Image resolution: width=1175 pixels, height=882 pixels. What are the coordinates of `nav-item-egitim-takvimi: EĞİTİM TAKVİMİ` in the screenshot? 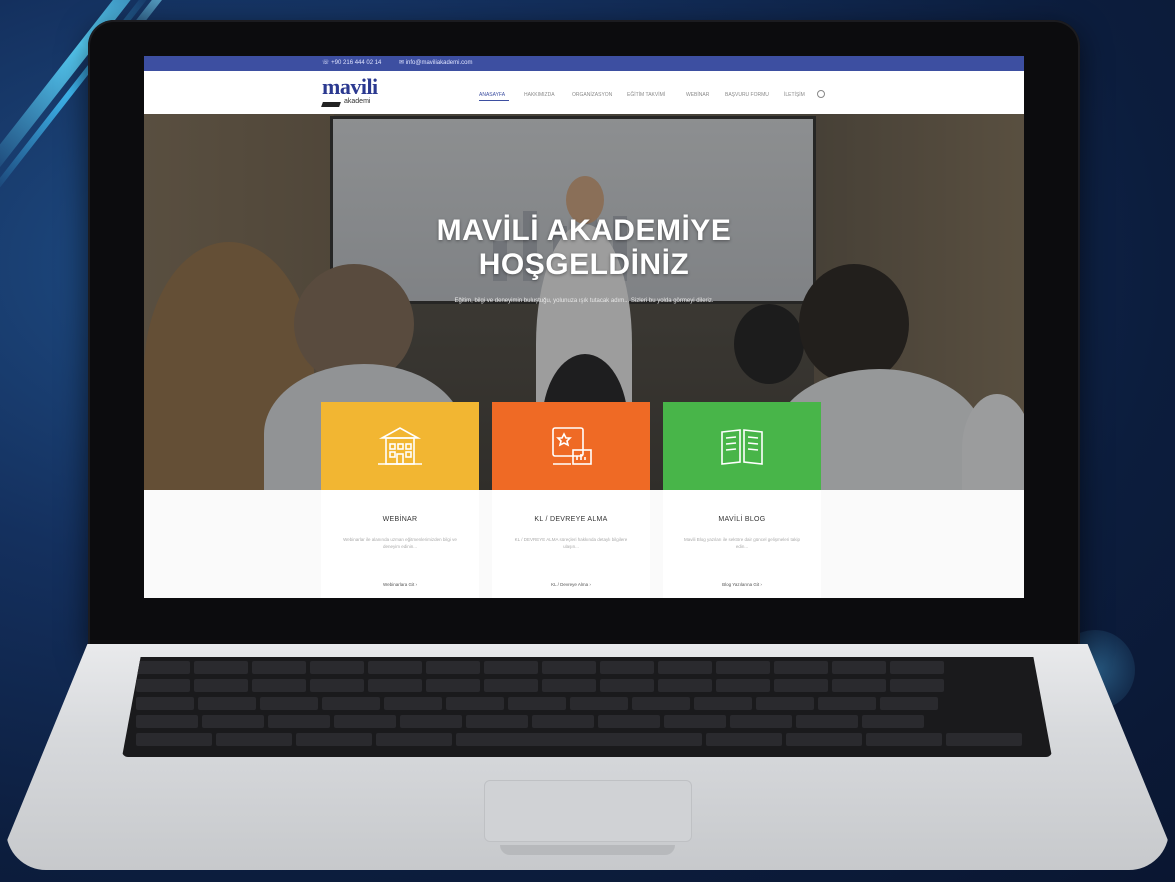 It's located at (646, 95).